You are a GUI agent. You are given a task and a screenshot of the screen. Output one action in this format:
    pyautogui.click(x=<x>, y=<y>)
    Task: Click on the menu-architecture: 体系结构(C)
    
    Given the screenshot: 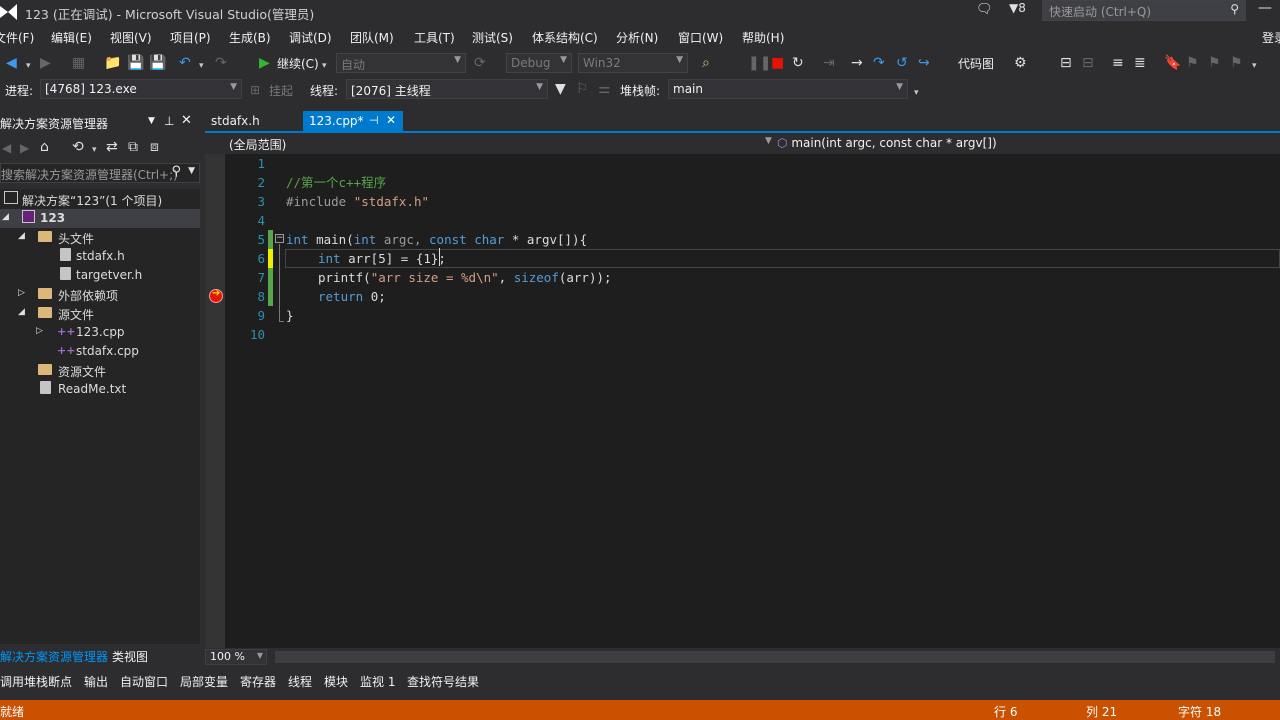 What is the action you would take?
    pyautogui.click(x=565, y=37)
    